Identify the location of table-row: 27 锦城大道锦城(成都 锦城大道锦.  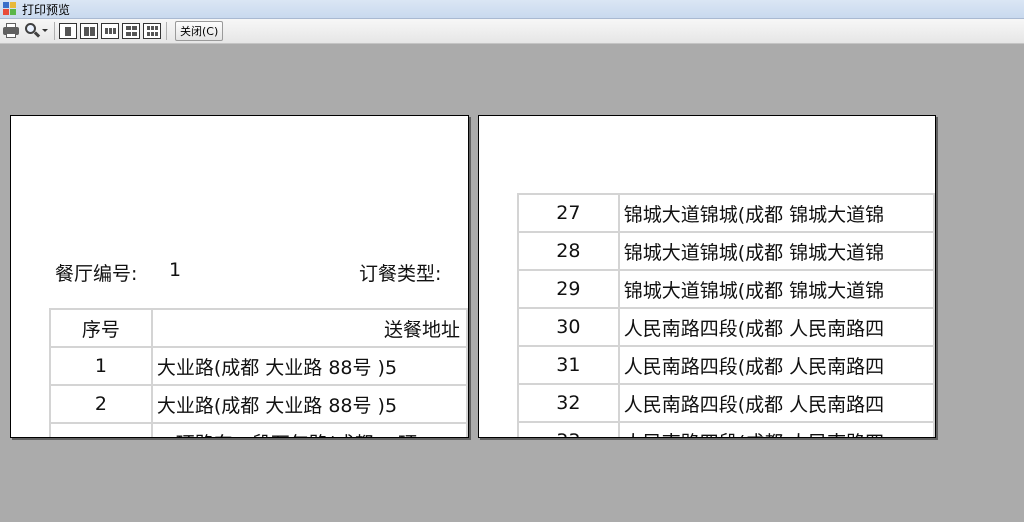
(726, 213).